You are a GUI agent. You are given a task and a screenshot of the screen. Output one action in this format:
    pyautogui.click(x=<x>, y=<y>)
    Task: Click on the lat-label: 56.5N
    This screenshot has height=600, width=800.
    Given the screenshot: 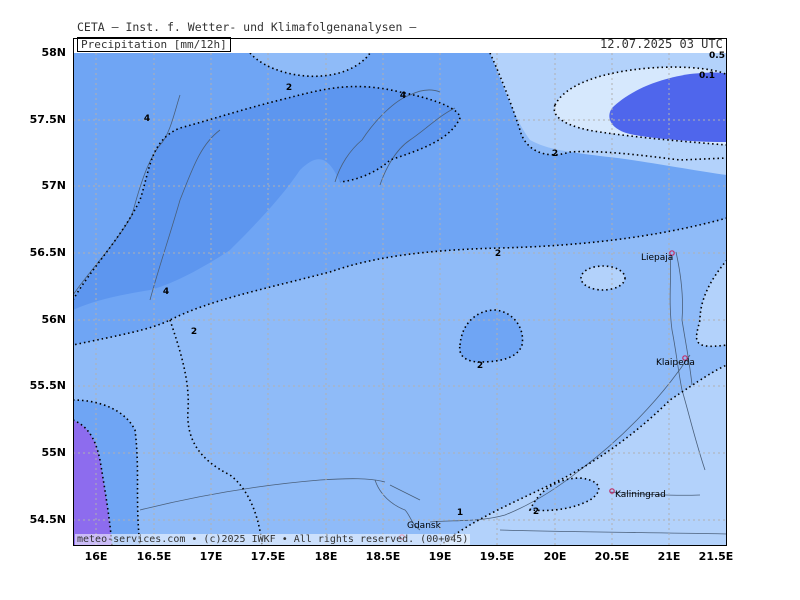 What is the action you would take?
    pyautogui.click(x=47, y=252)
    